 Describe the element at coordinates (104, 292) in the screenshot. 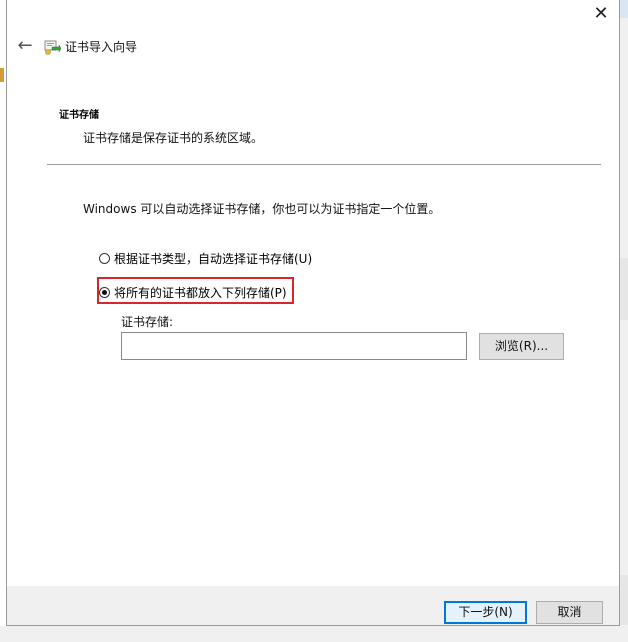

I see `radio-button-selected` at that location.